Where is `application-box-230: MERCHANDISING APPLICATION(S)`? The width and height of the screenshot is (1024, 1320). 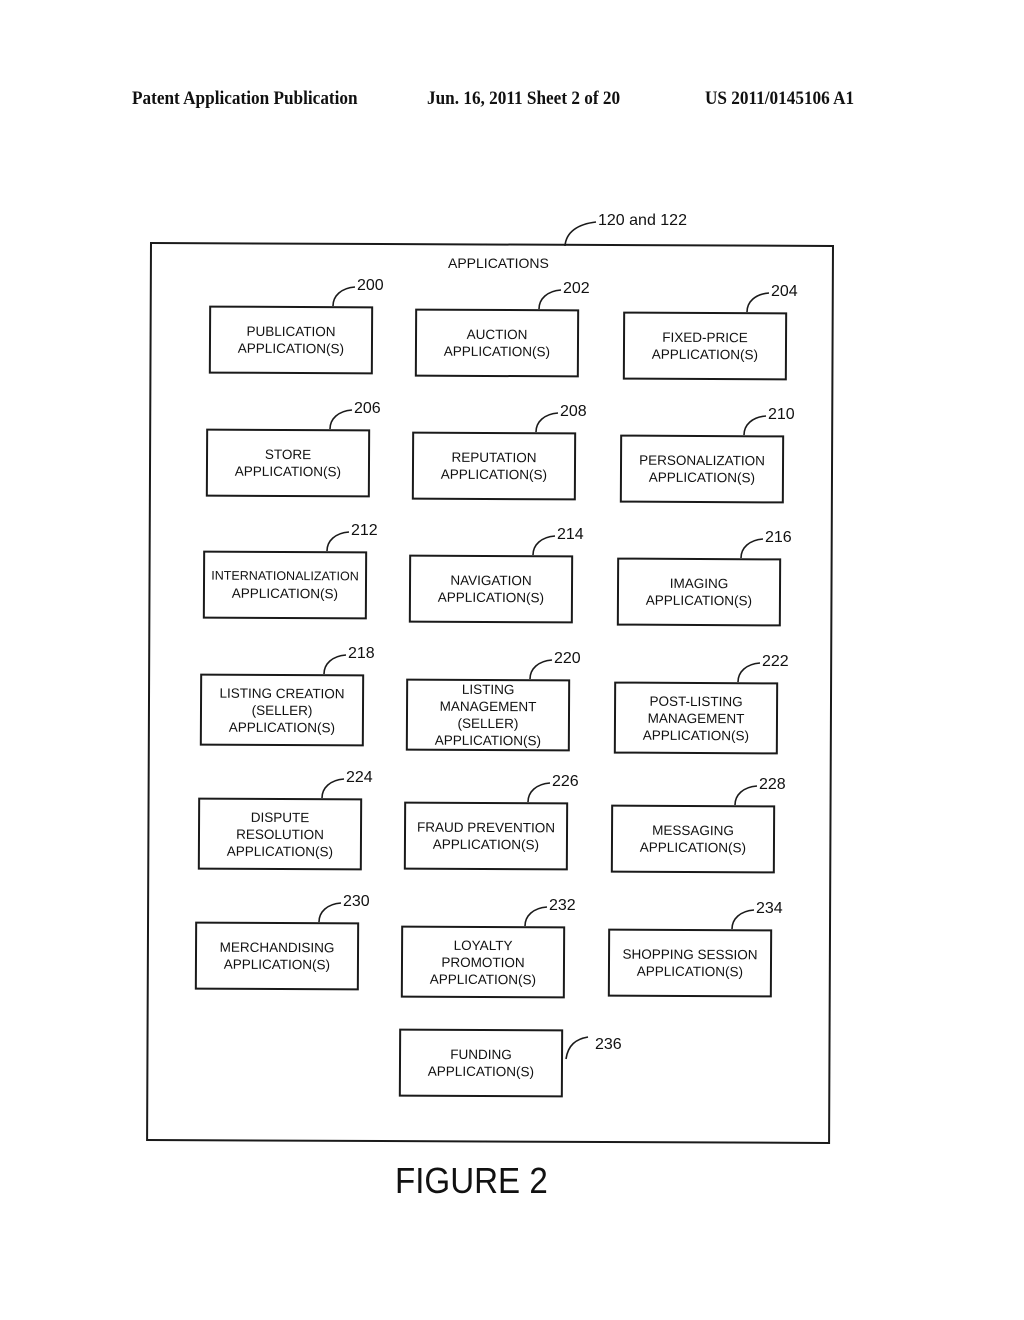 application-box-230: MERCHANDISING APPLICATION(S) is located at coordinates (277, 956).